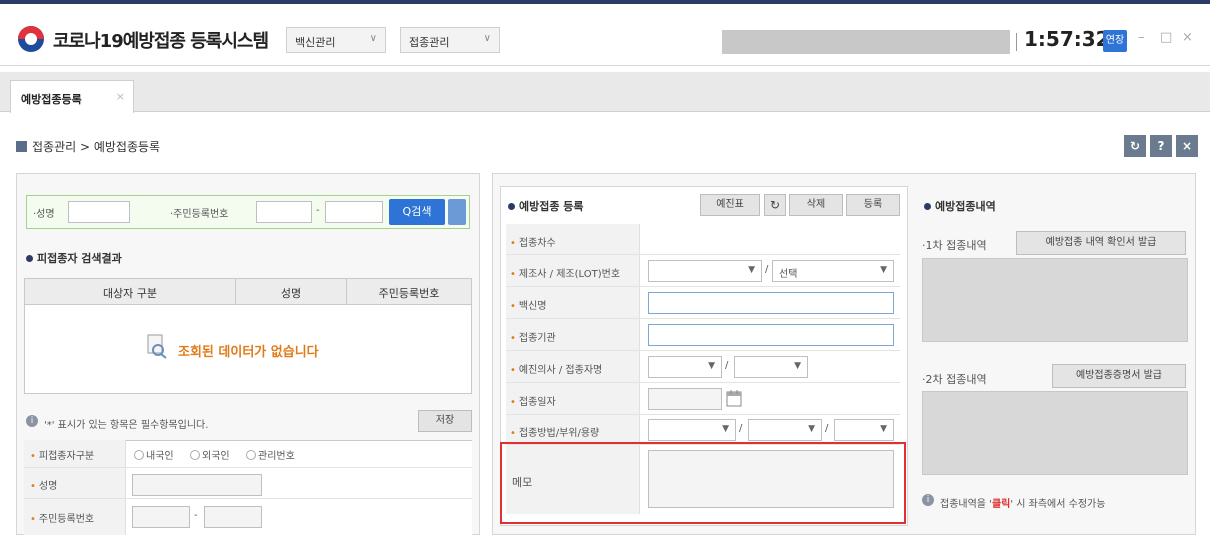 The image size is (1210, 535). Describe the element at coordinates (44, 214) in the screenshot. I see `name-search-label: ·성명` at that location.